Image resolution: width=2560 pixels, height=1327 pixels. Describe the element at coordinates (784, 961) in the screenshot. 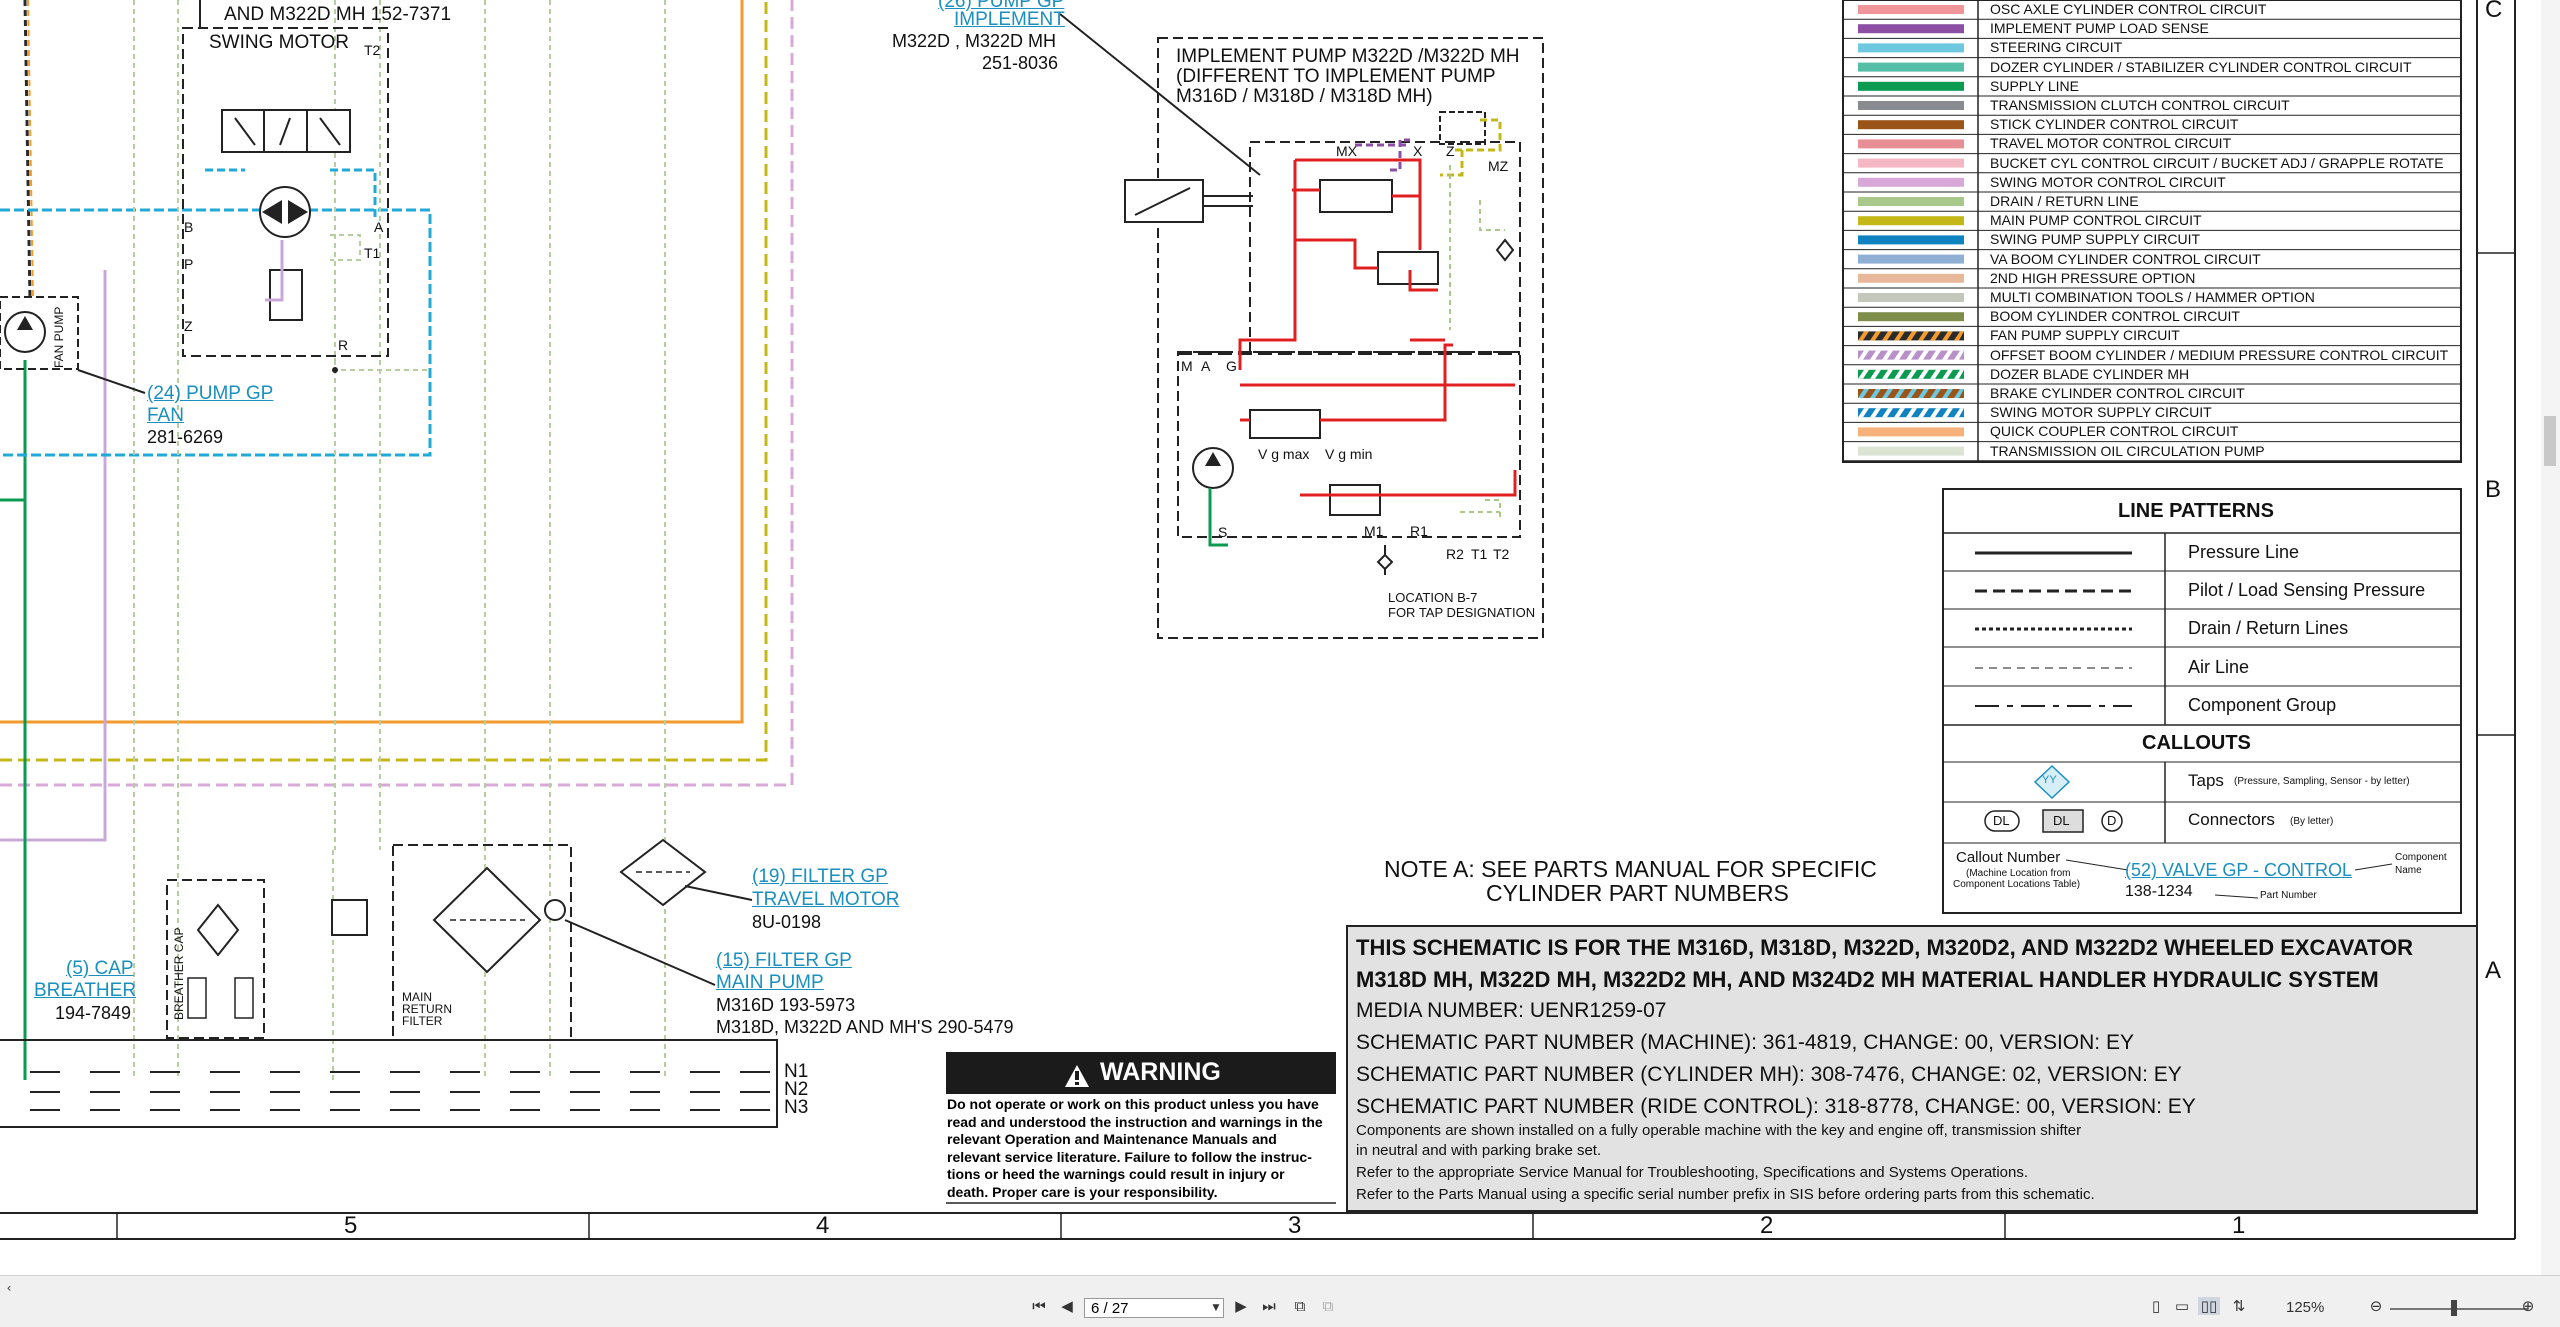

I see `main-filter-callout-link: (15) FILTER GP` at that location.